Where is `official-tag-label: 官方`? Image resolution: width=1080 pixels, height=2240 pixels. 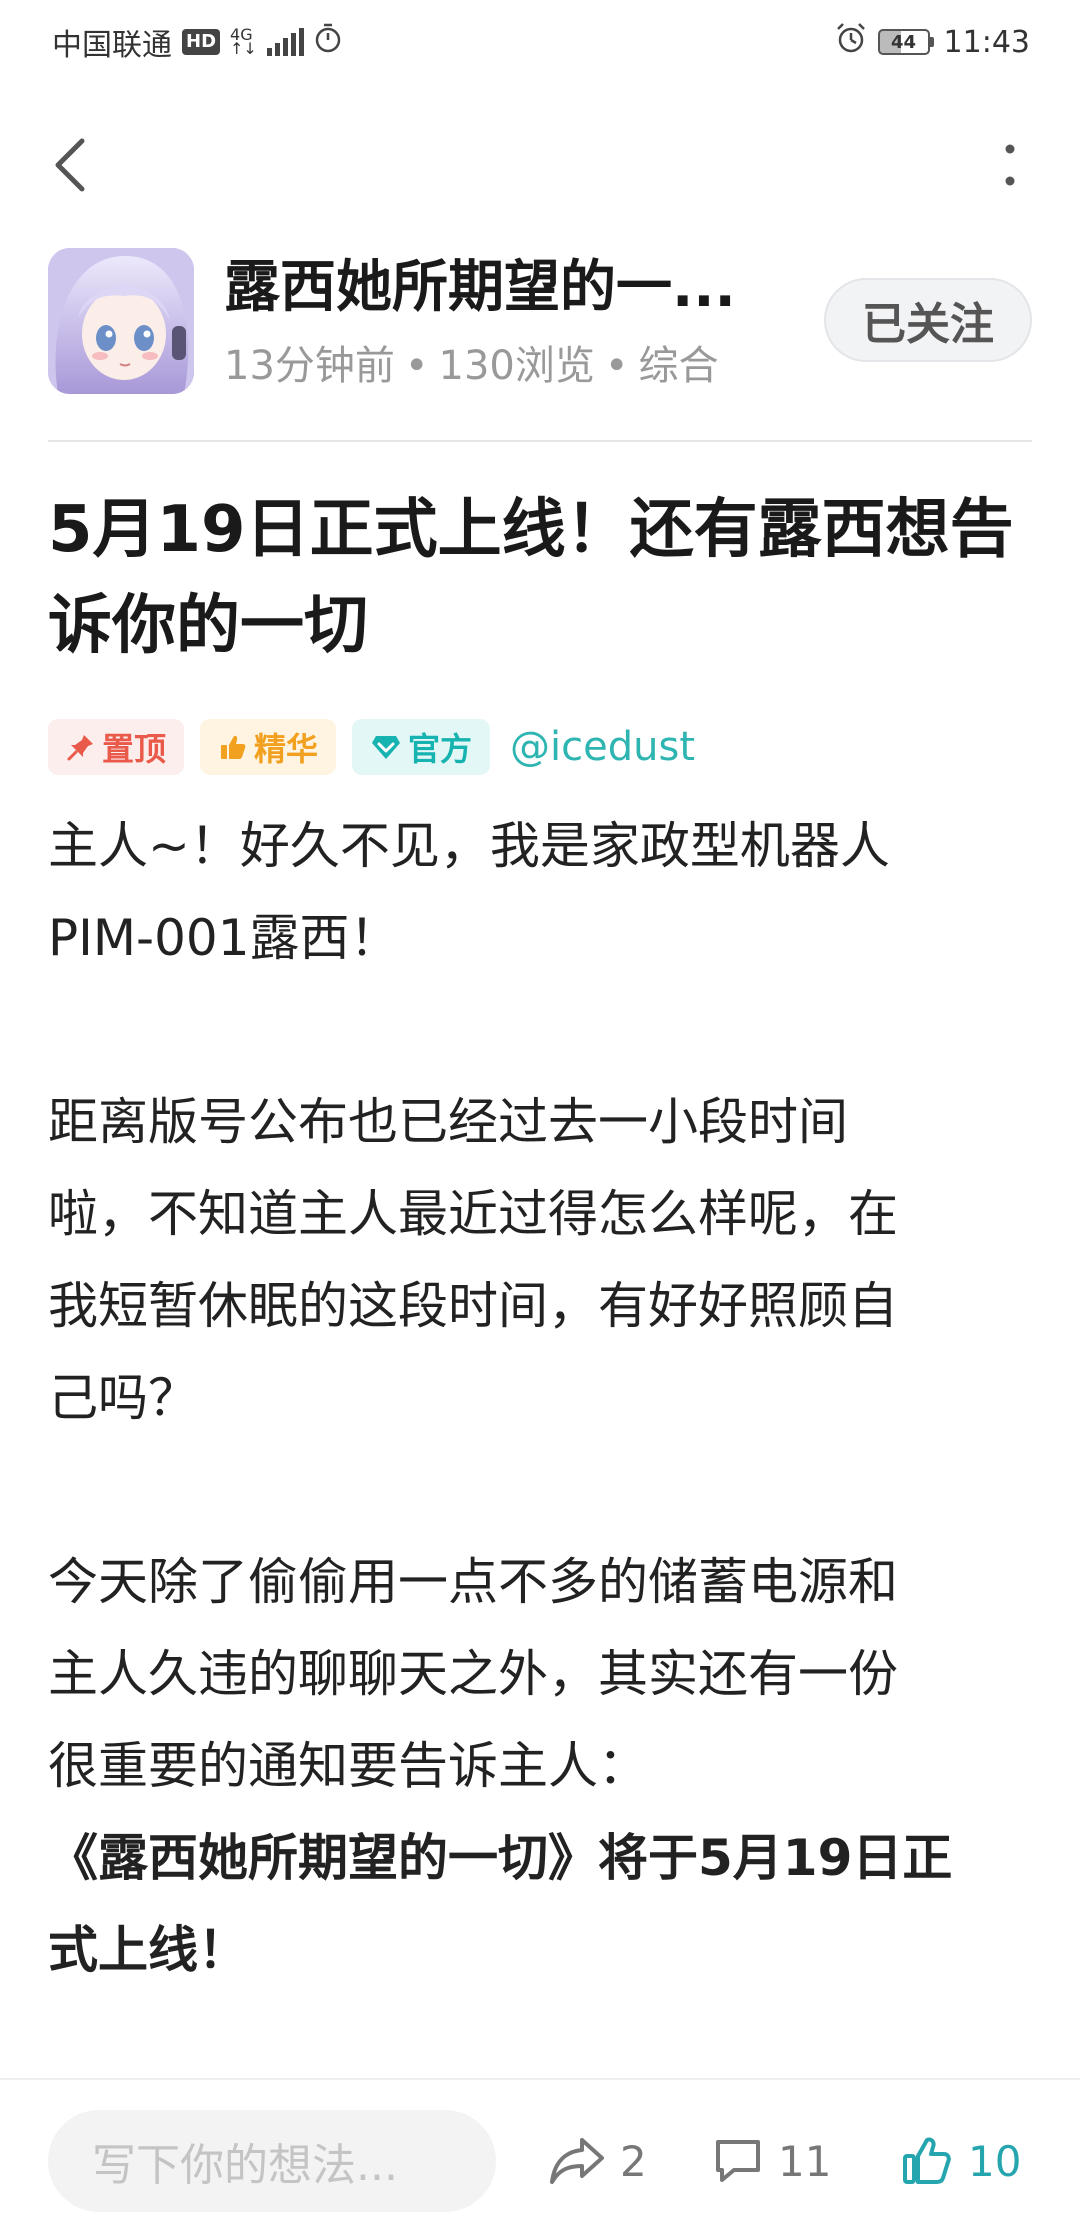 official-tag-label: 官方 is located at coordinates (440, 749).